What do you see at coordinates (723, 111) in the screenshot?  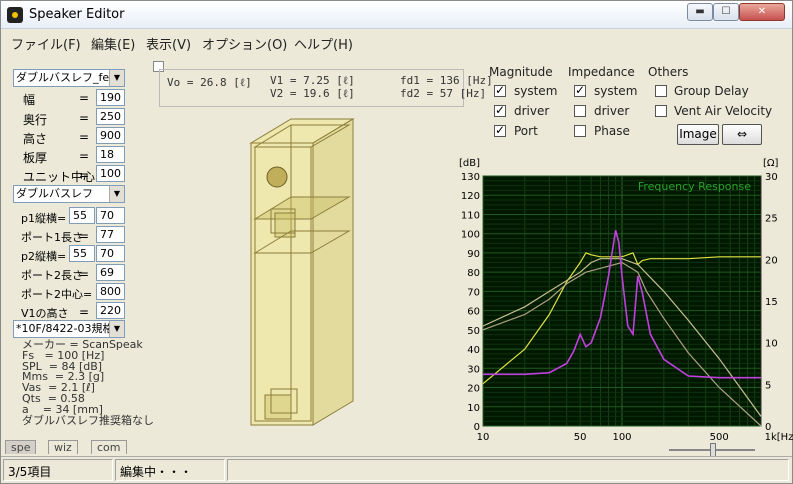 I see `vent-velocity-label: Vent Air Velocity` at bounding box center [723, 111].